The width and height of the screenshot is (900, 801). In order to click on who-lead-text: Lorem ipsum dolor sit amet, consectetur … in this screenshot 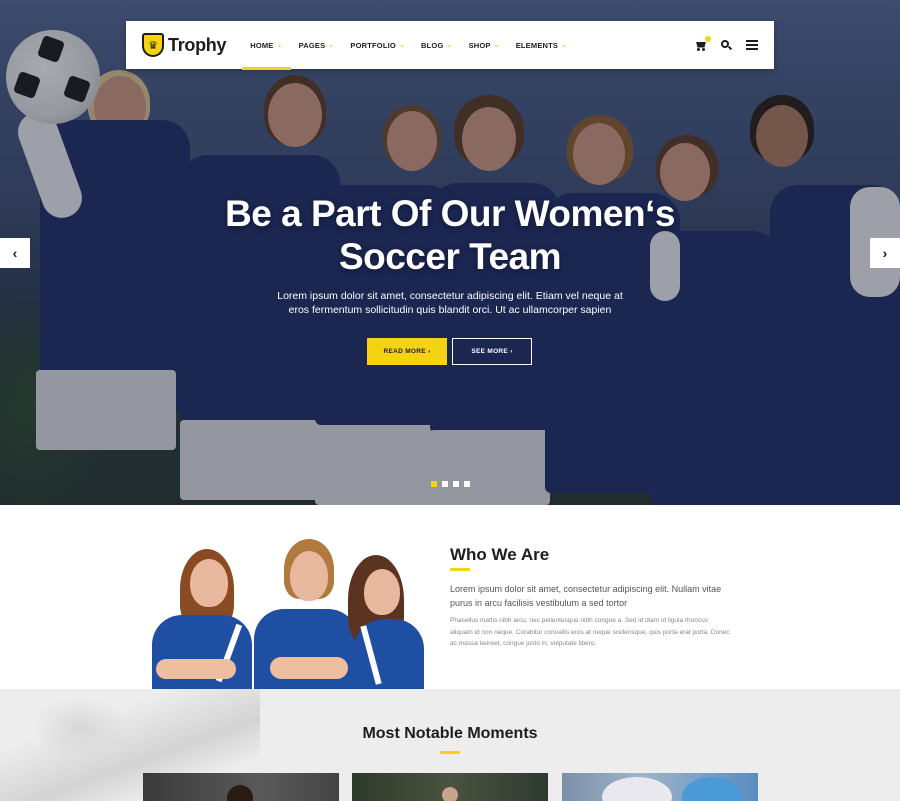, I will do `click(586, 596)`.